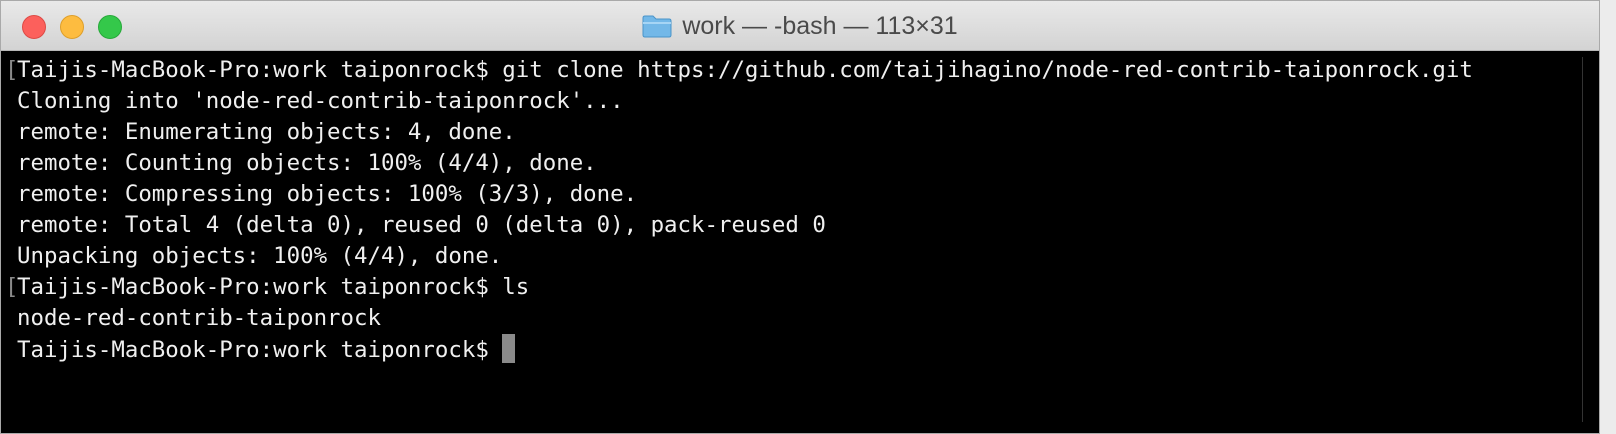  I want to click on prompt-line: Taijis-MacBook-Pro:work taiponrock$, so click(808, 350).